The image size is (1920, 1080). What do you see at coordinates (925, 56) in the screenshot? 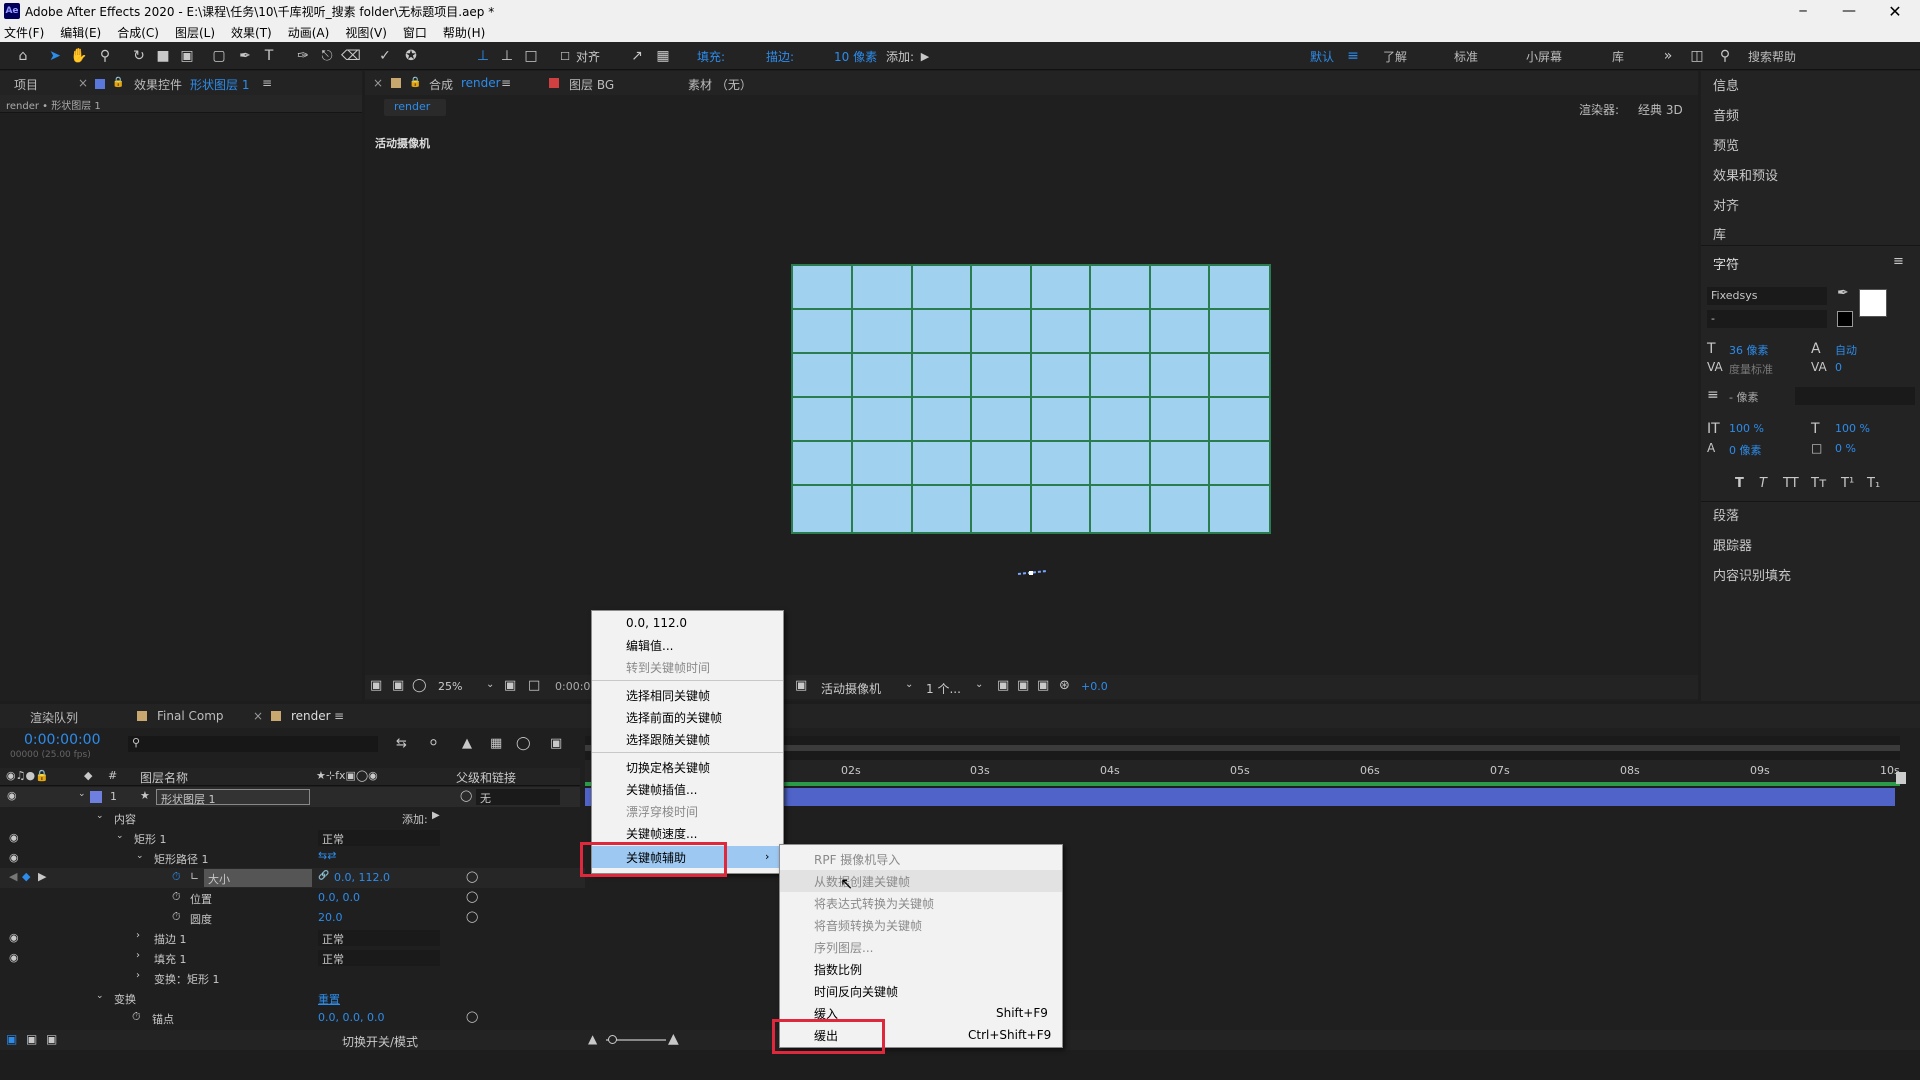
I see `add-button-icon: ▶` at bounding box center [925, 56].